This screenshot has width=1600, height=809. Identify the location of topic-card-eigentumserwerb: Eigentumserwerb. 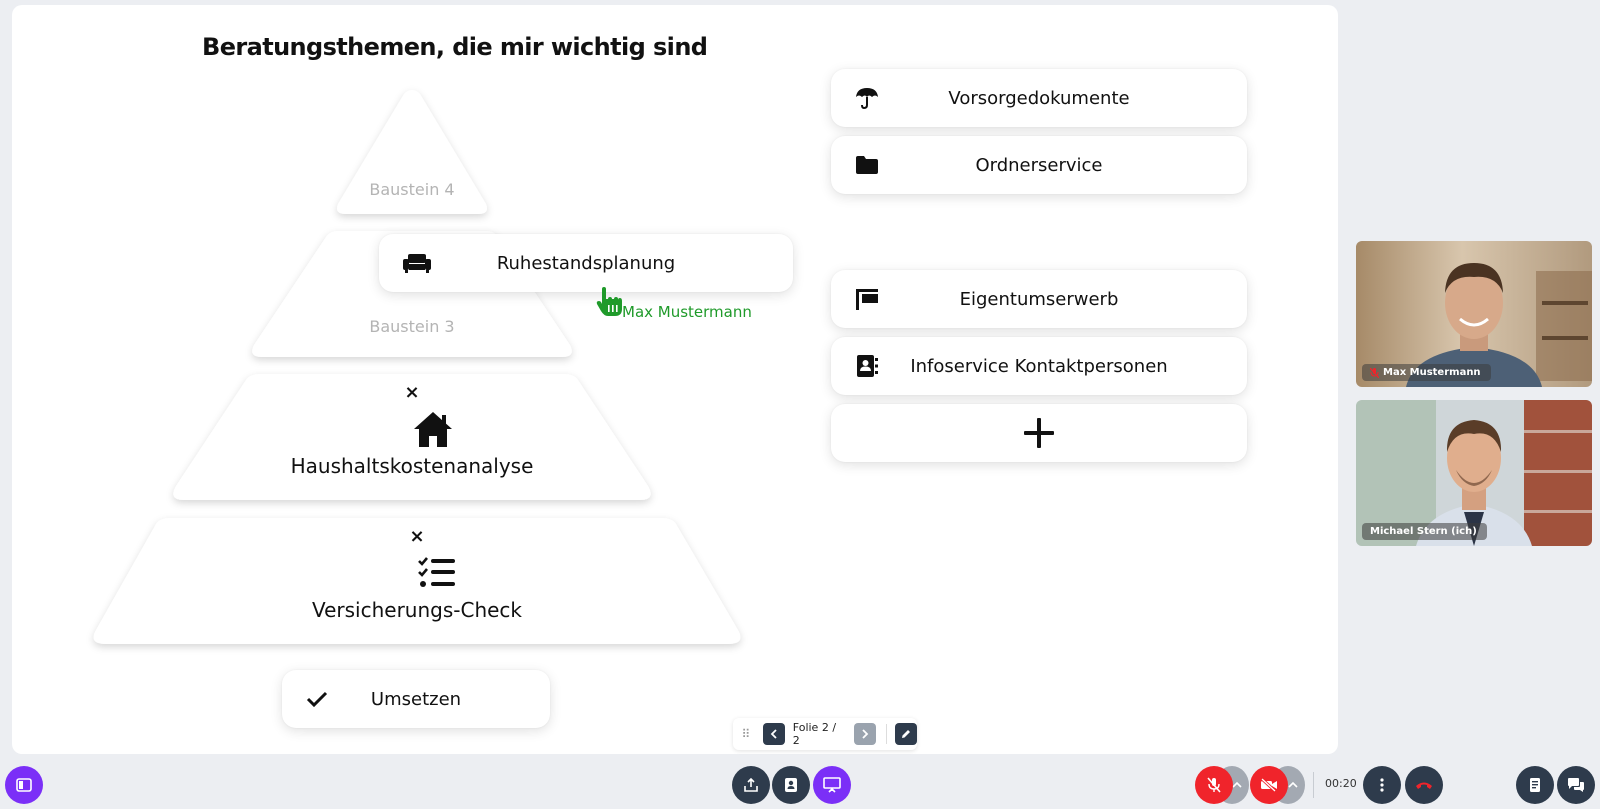
(1039, 299).